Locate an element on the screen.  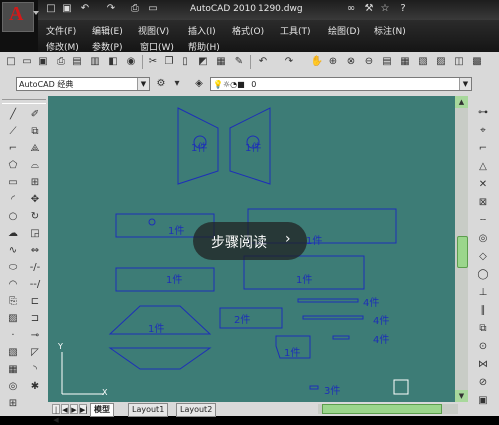
help-icon: ? is located at coordinates (403, 9).